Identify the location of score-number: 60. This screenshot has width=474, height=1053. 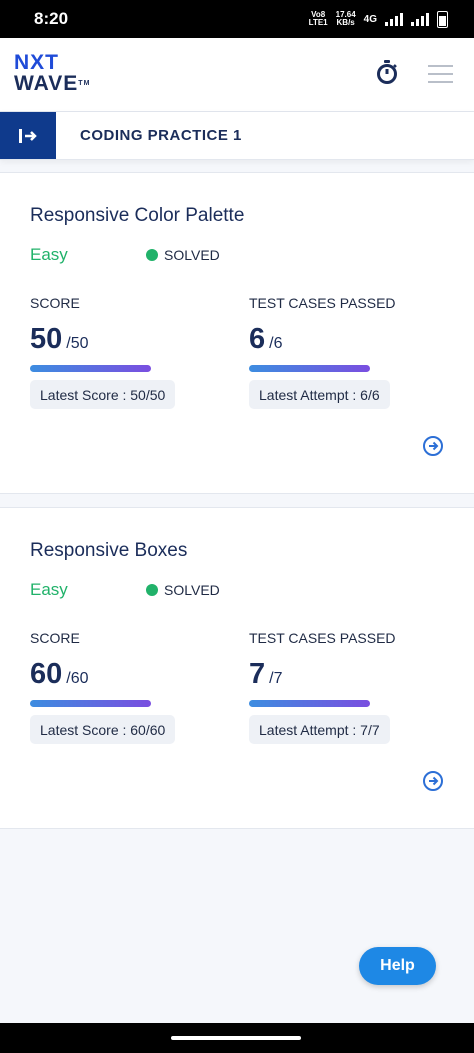
(46, 674).